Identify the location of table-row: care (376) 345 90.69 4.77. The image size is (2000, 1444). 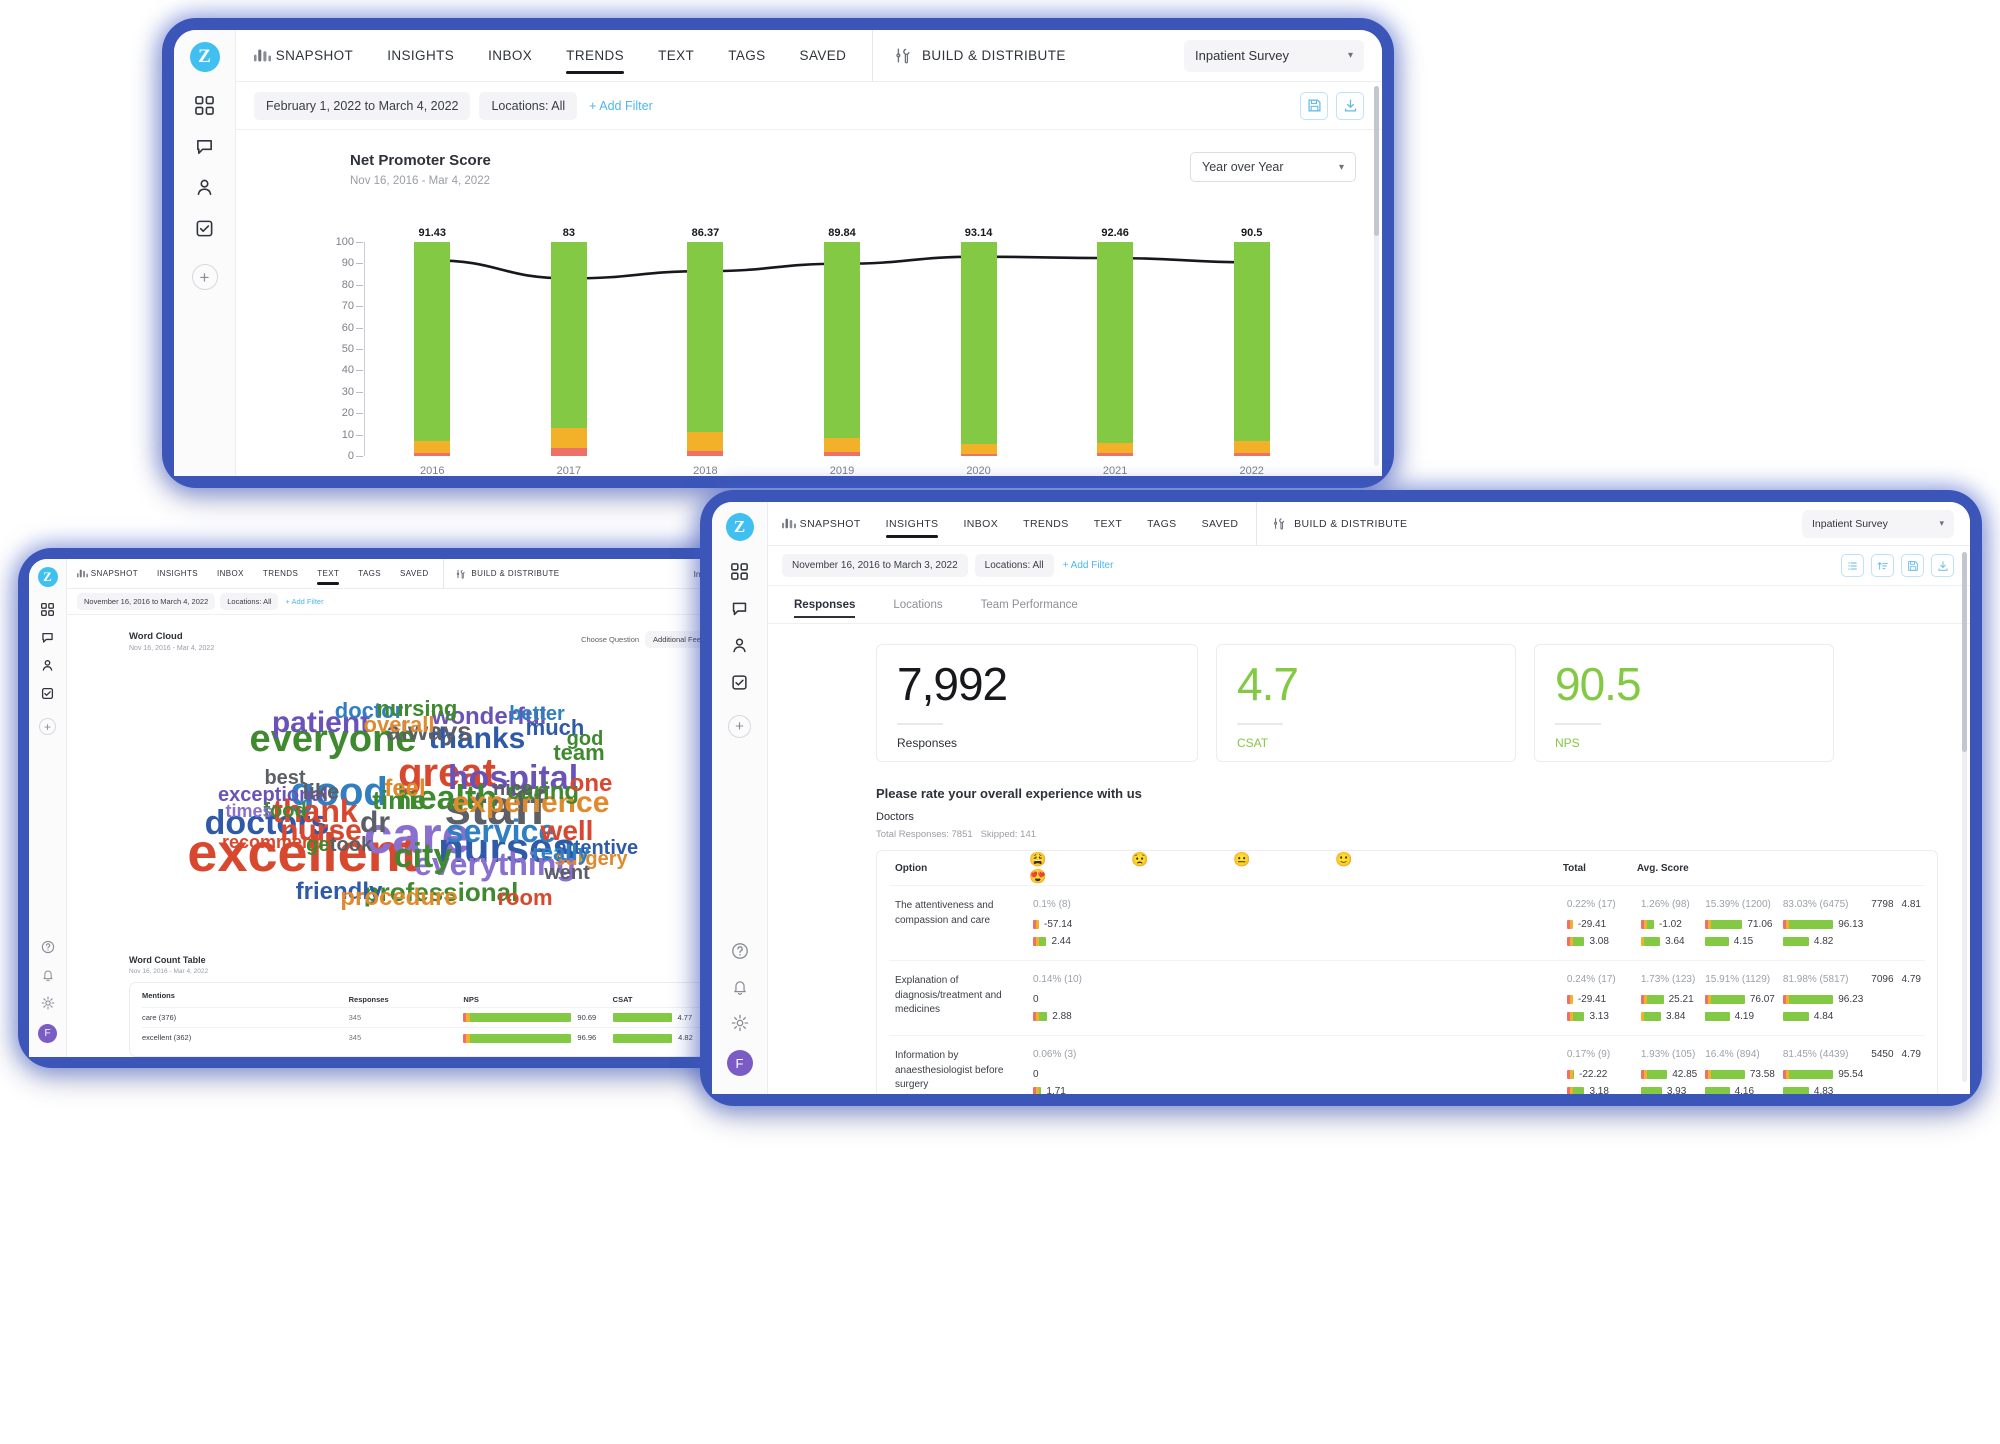
(429, 1017).